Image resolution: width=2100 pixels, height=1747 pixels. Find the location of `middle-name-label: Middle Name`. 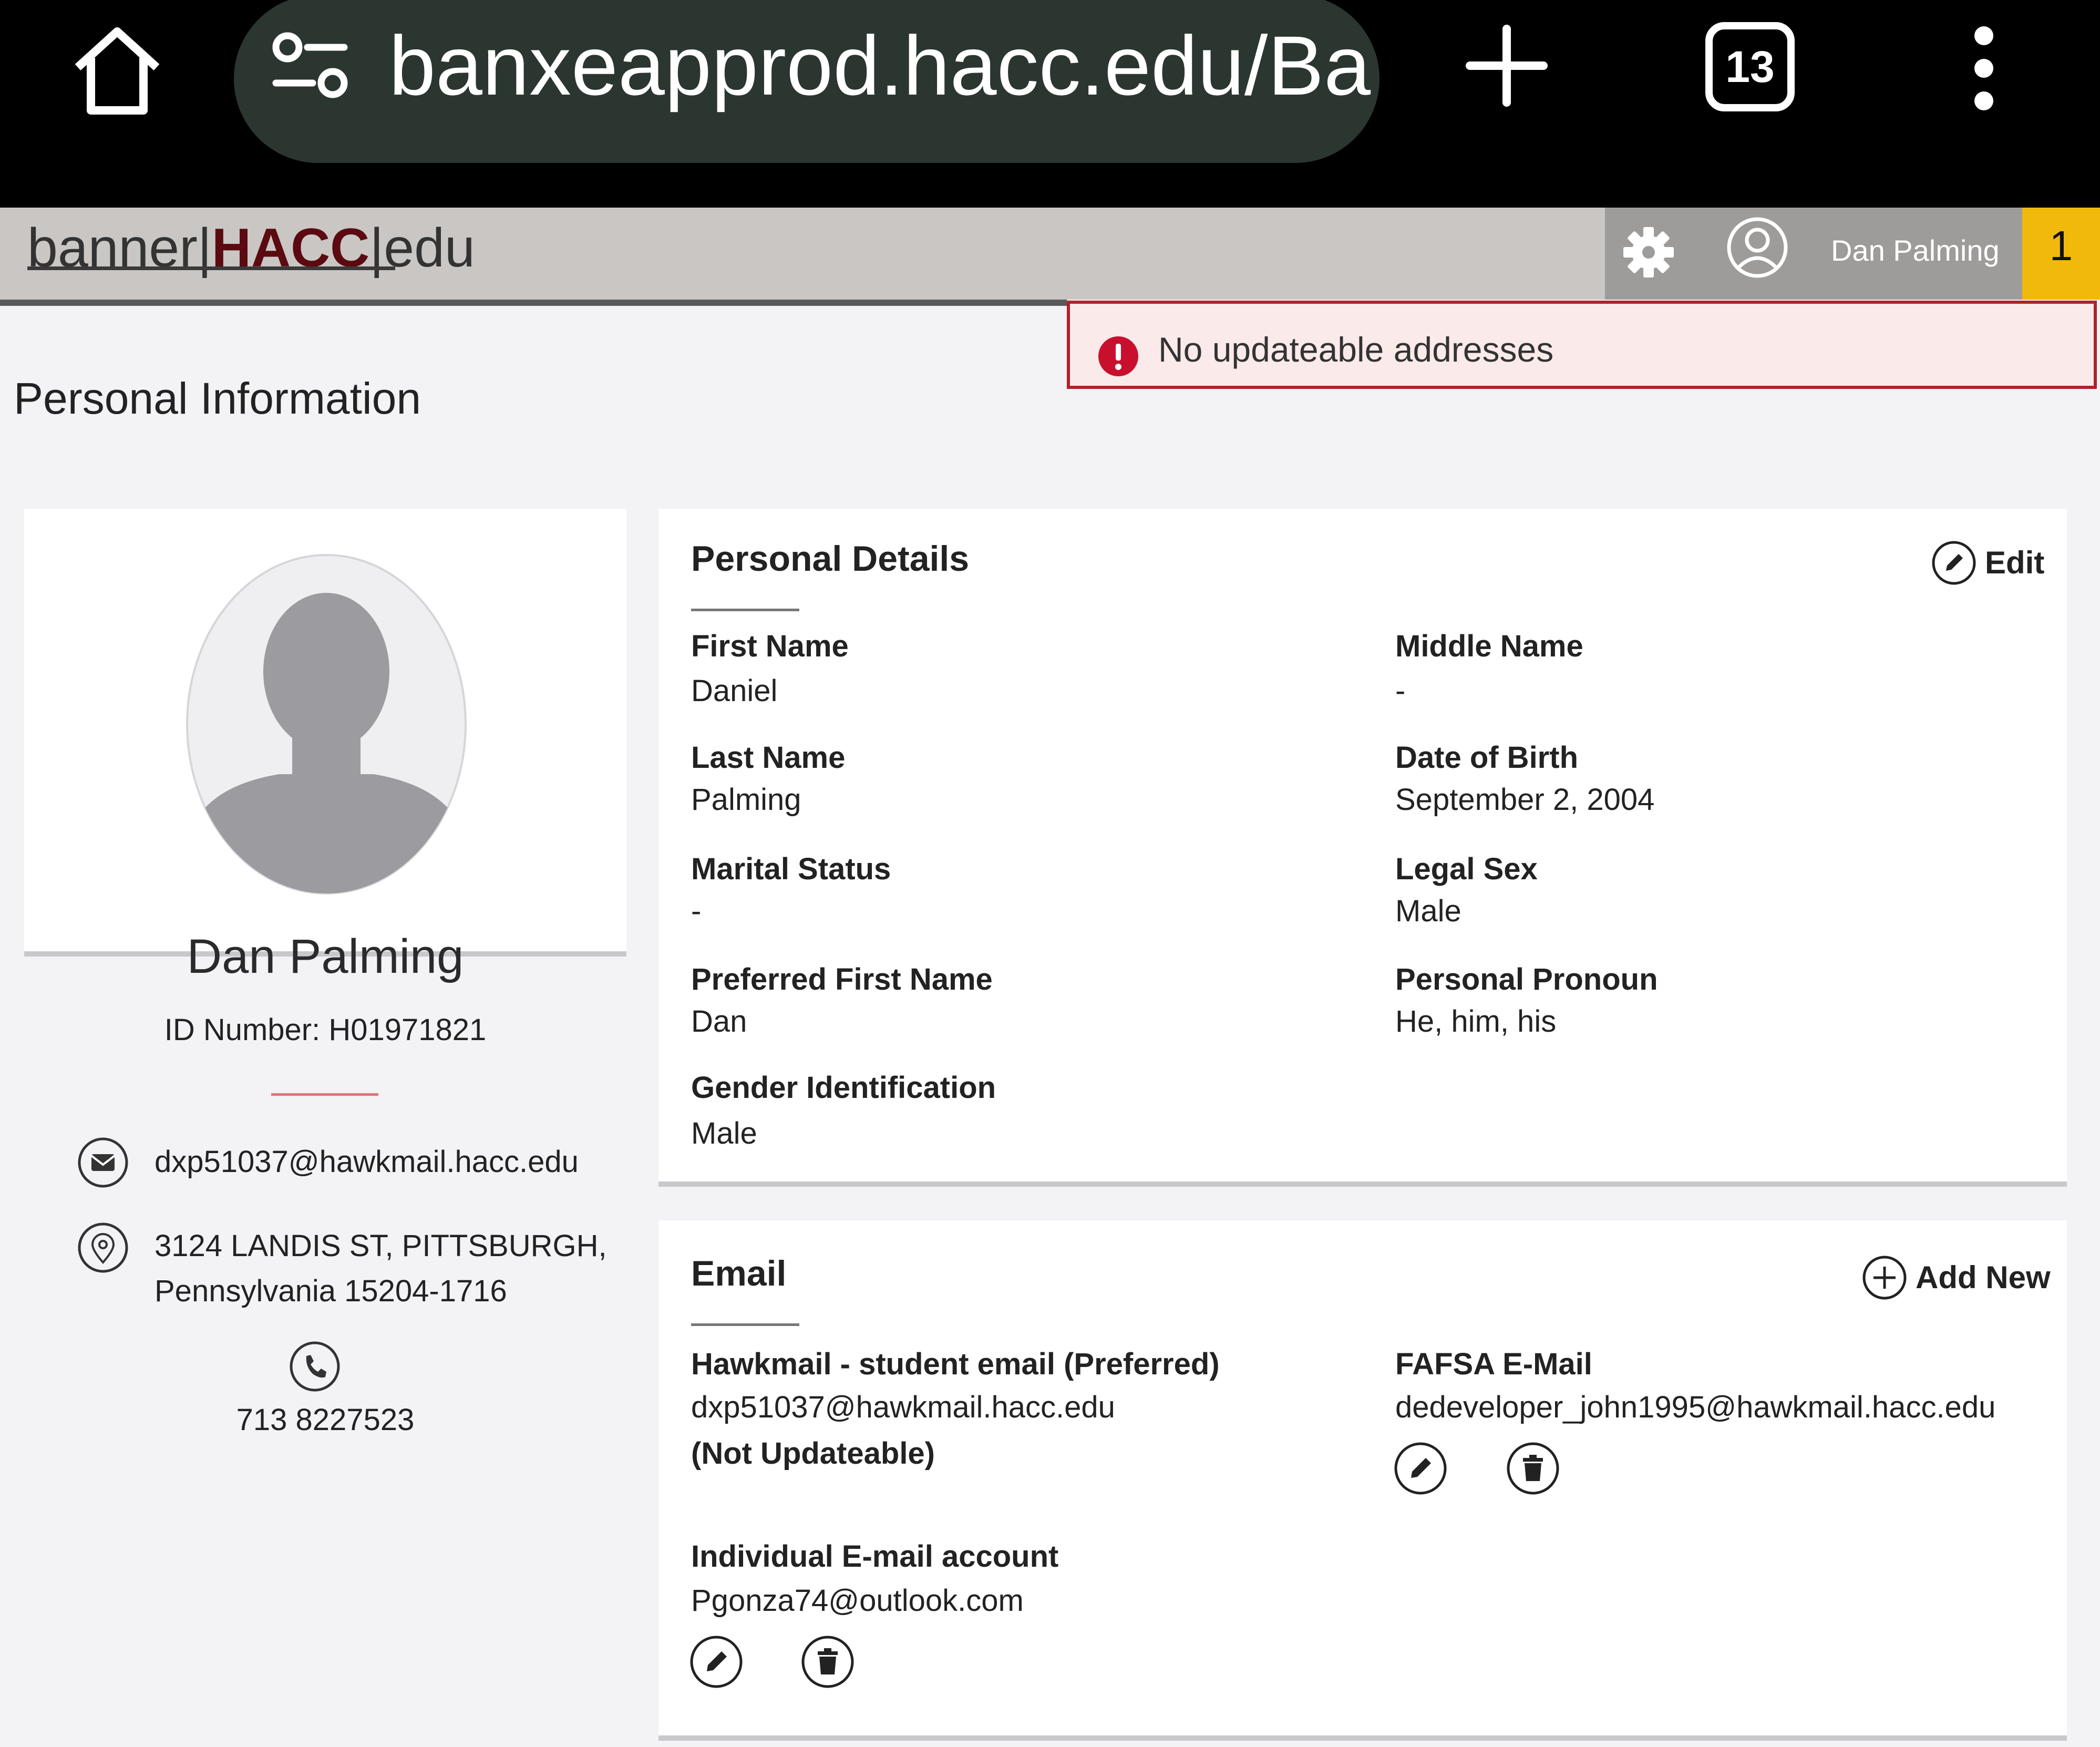

middle-name-label: Middle Name is located at coordinates (1489, 646).